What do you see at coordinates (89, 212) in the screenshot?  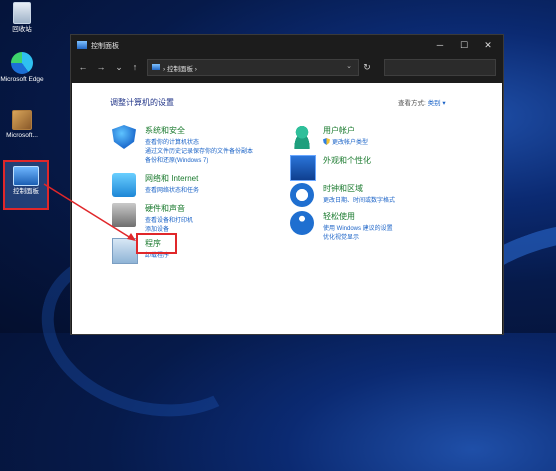 I see `annotation-arrow` at bounding box center [89, 212].